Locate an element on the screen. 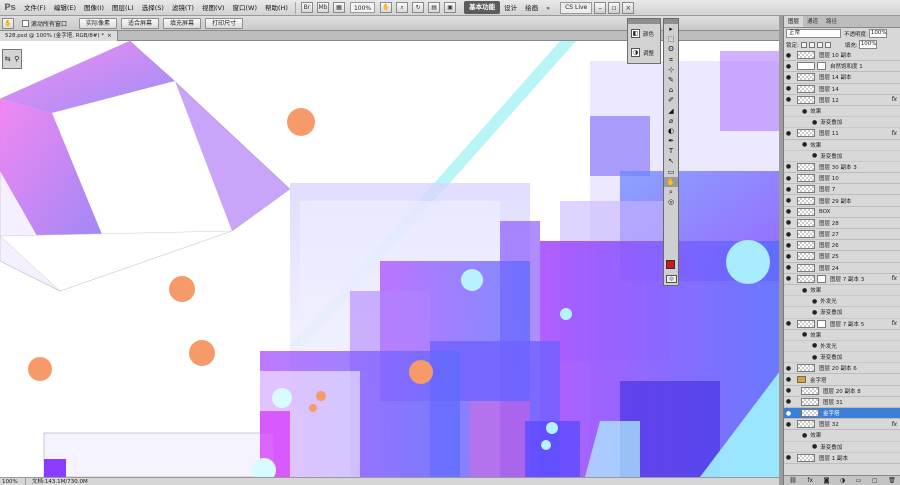 The width and height of the screenshot is (900, 485). lock-position-icon is located at coordinates (819, 44).